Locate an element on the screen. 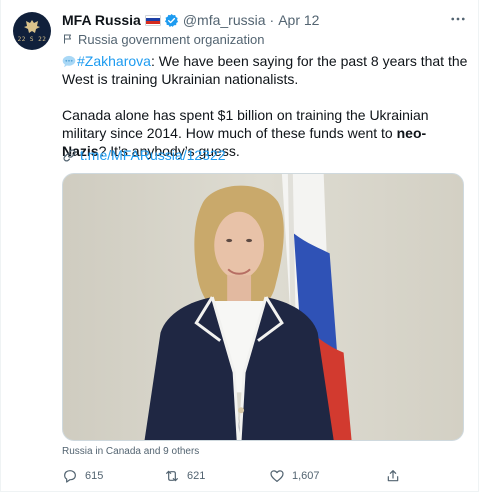  speech-balloon-icon is located at coordinates (69, 61).